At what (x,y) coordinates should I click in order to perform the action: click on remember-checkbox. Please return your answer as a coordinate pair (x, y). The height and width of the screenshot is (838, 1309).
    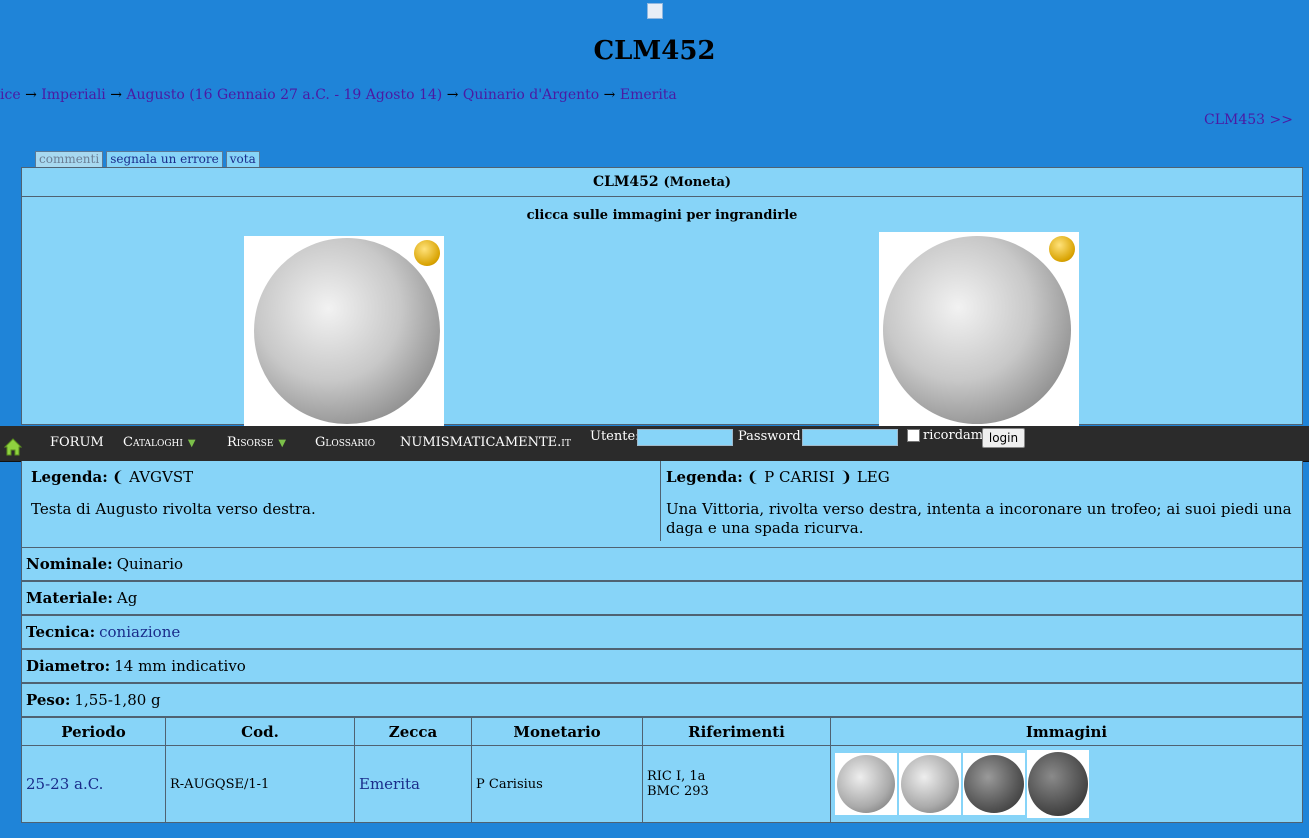
    Looking at the image, I should click on (913, 435).